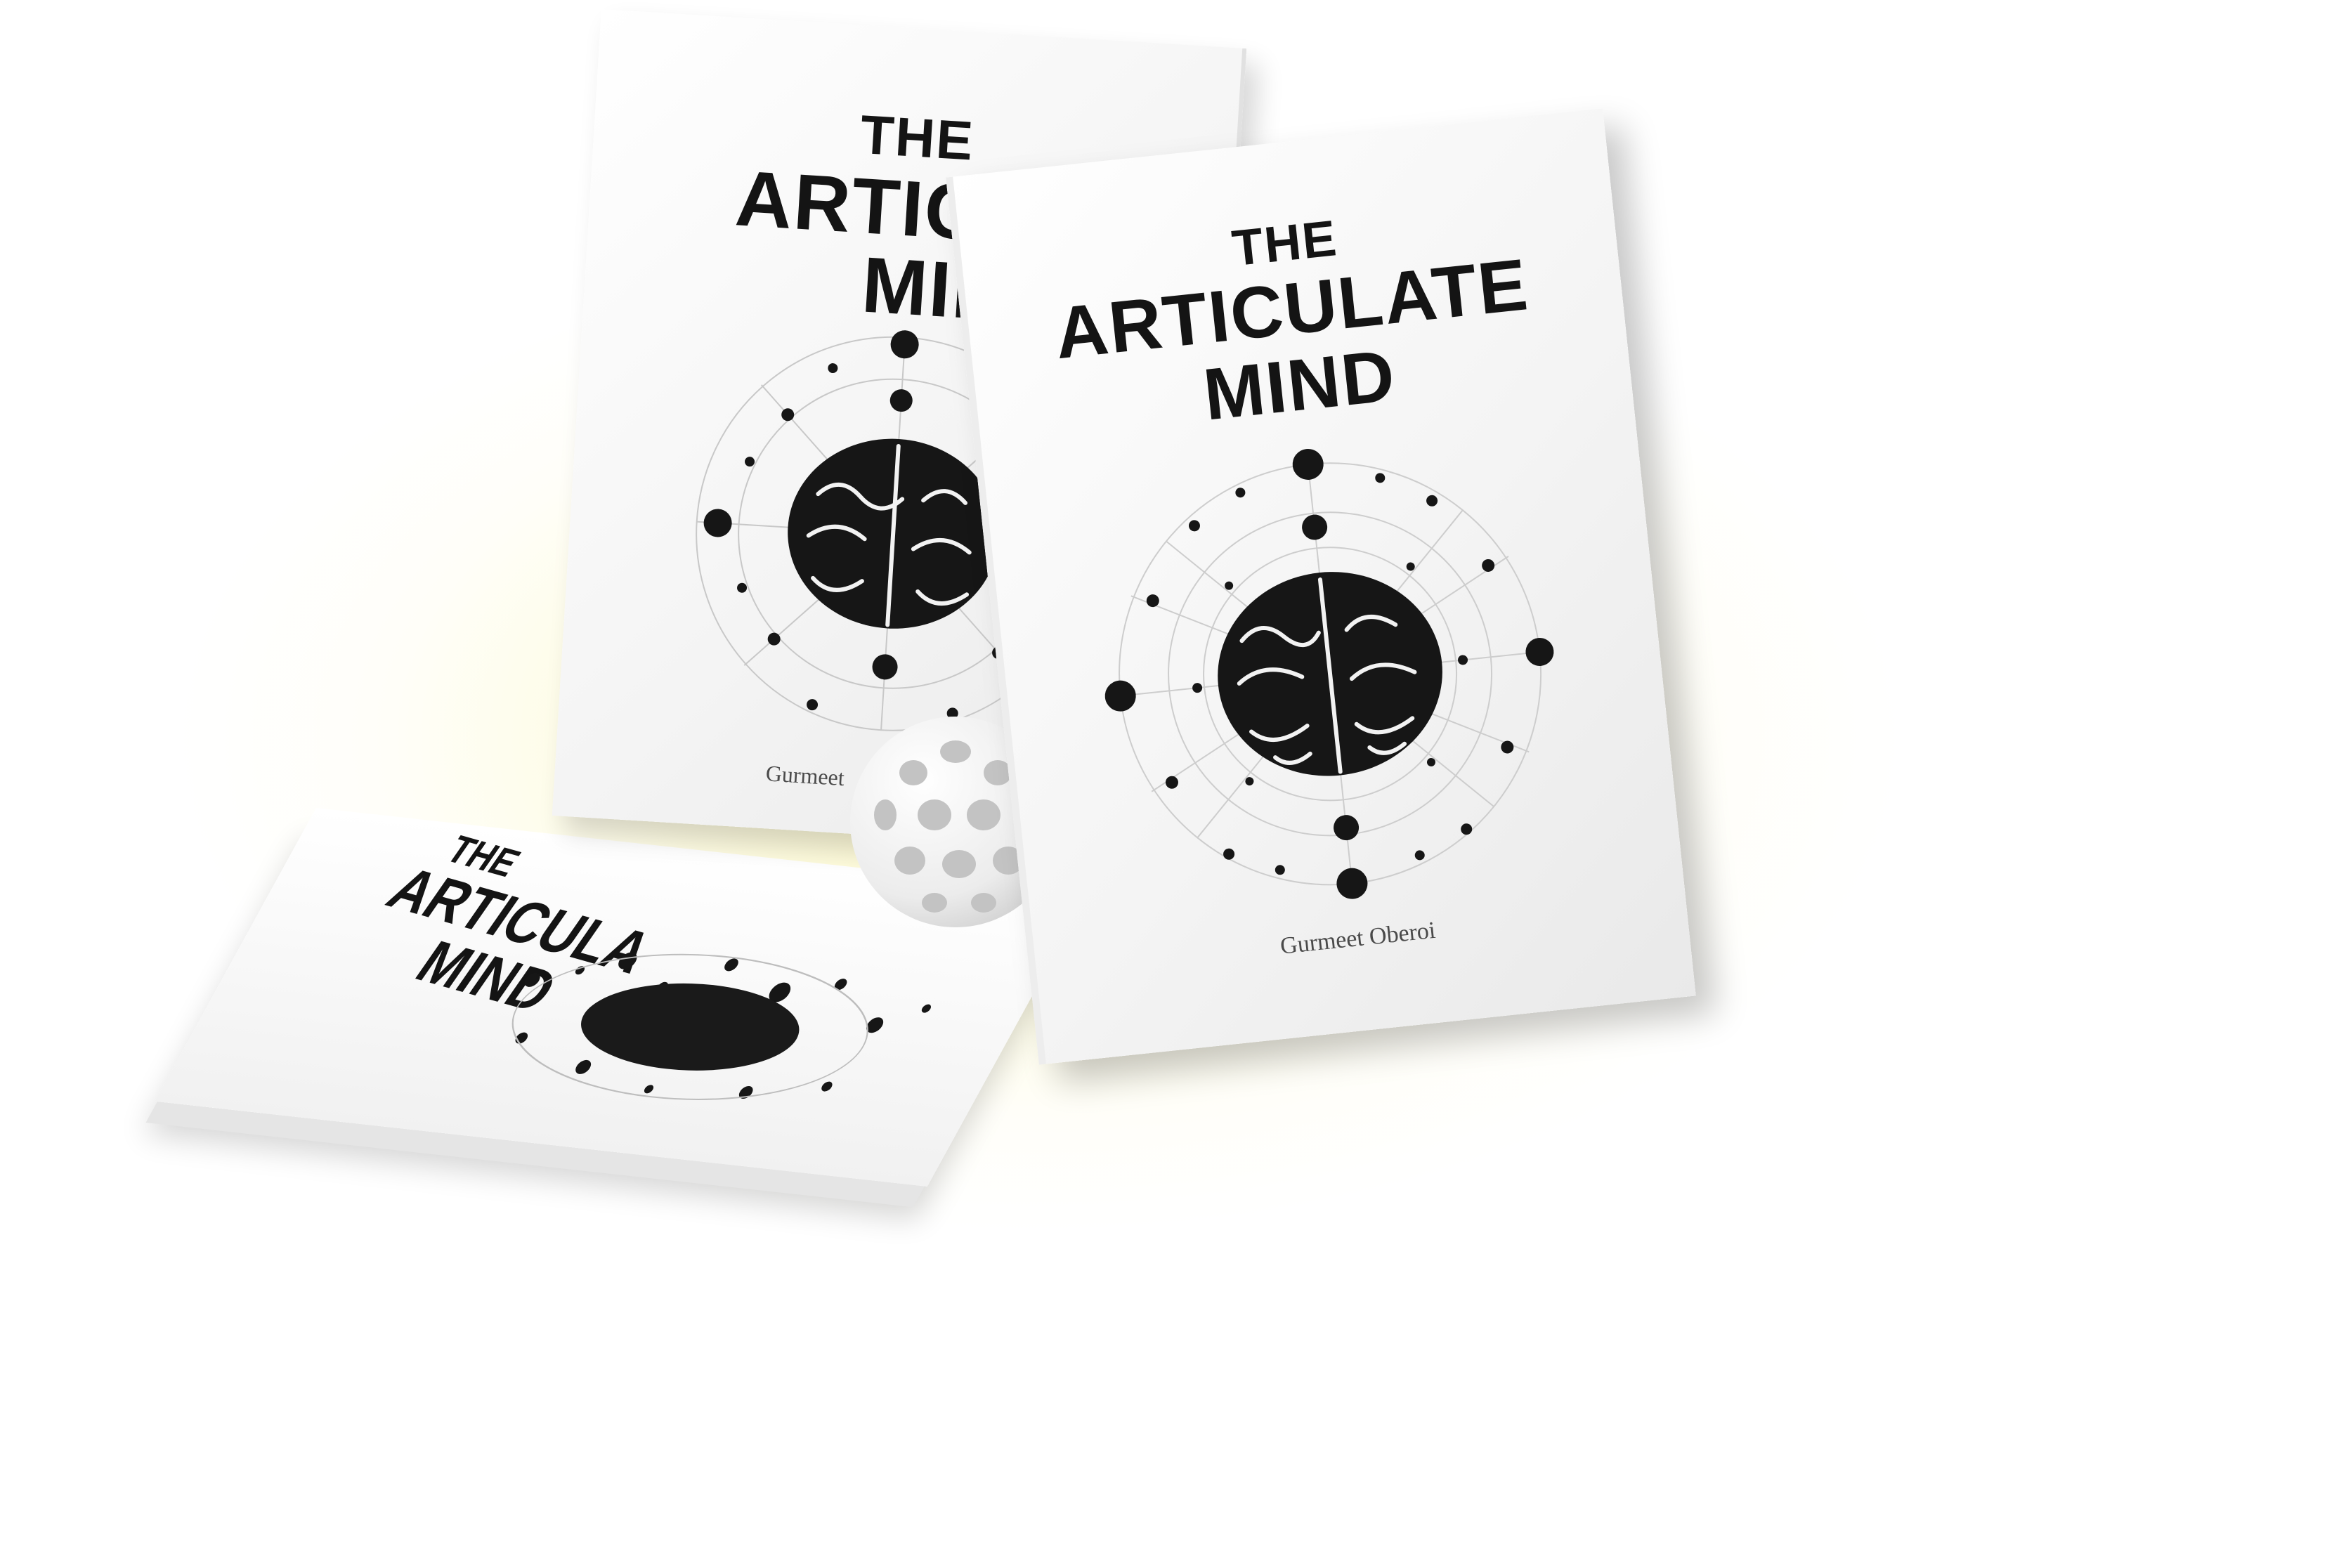  What do you see at coordinates (1329, 673) in the screenshot?
I see `front-book-brain-illustration` at bounding box center [1329, 673].